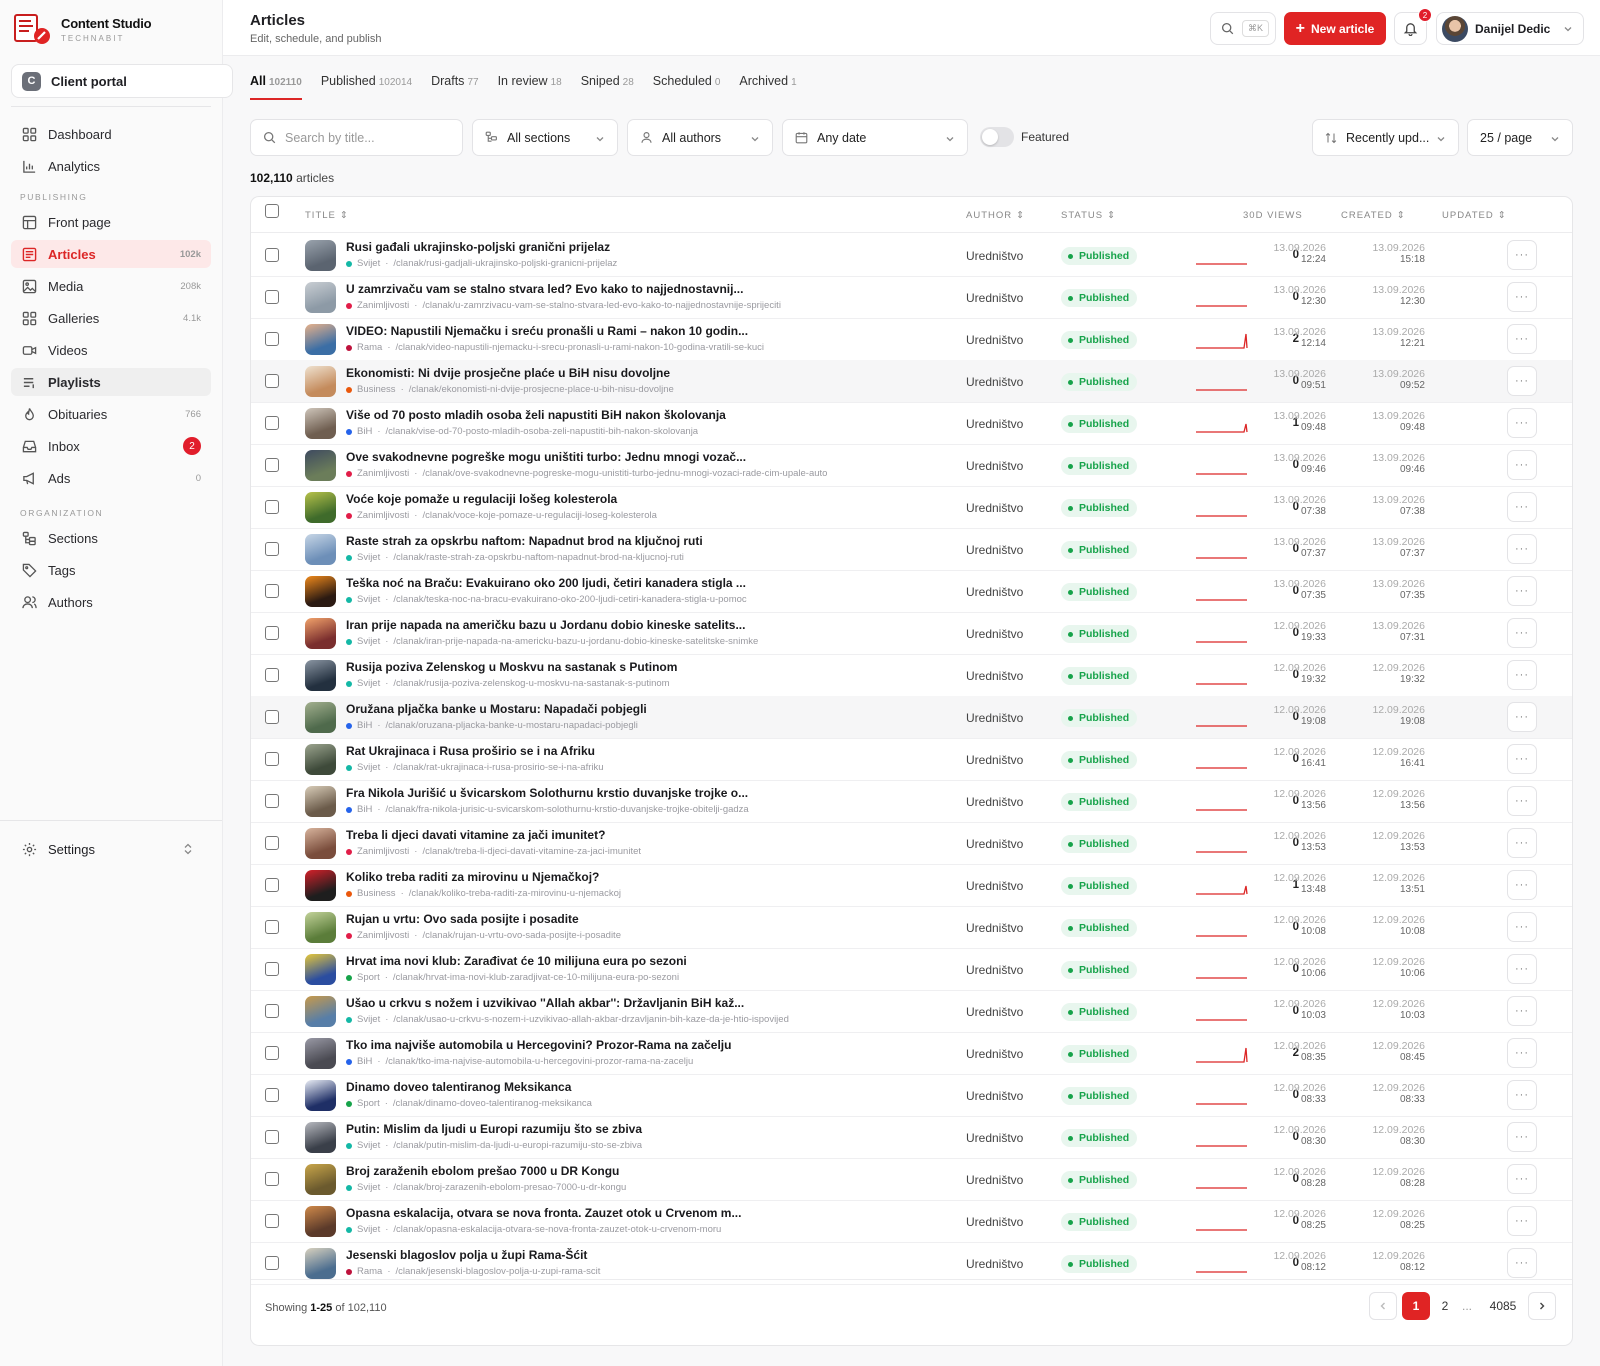  I want to click on nav-articles: Articles 102k, so click(111, 254).